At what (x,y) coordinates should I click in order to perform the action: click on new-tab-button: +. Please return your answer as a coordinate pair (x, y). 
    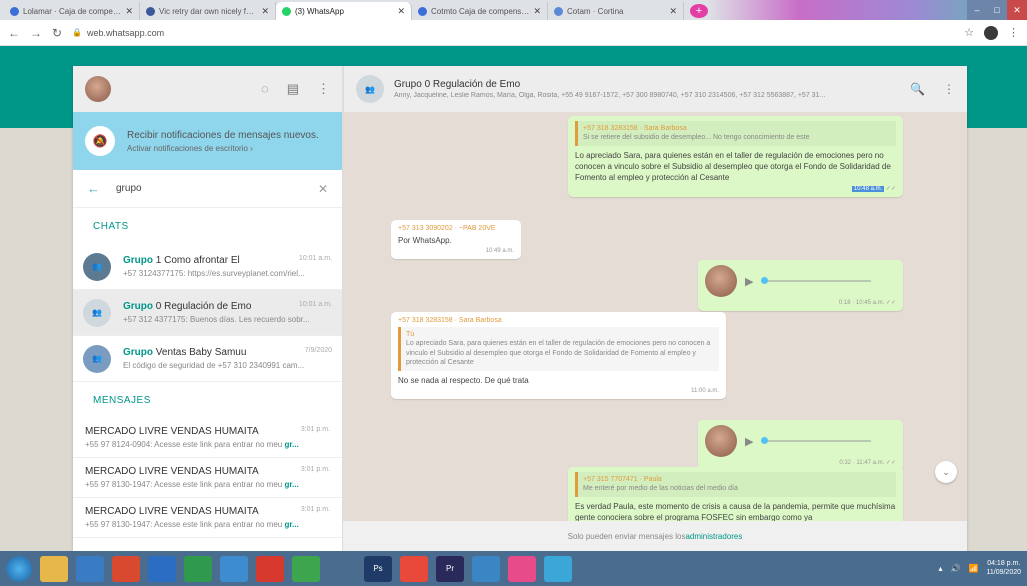
    Looking at the image, I should click on (699, 11).